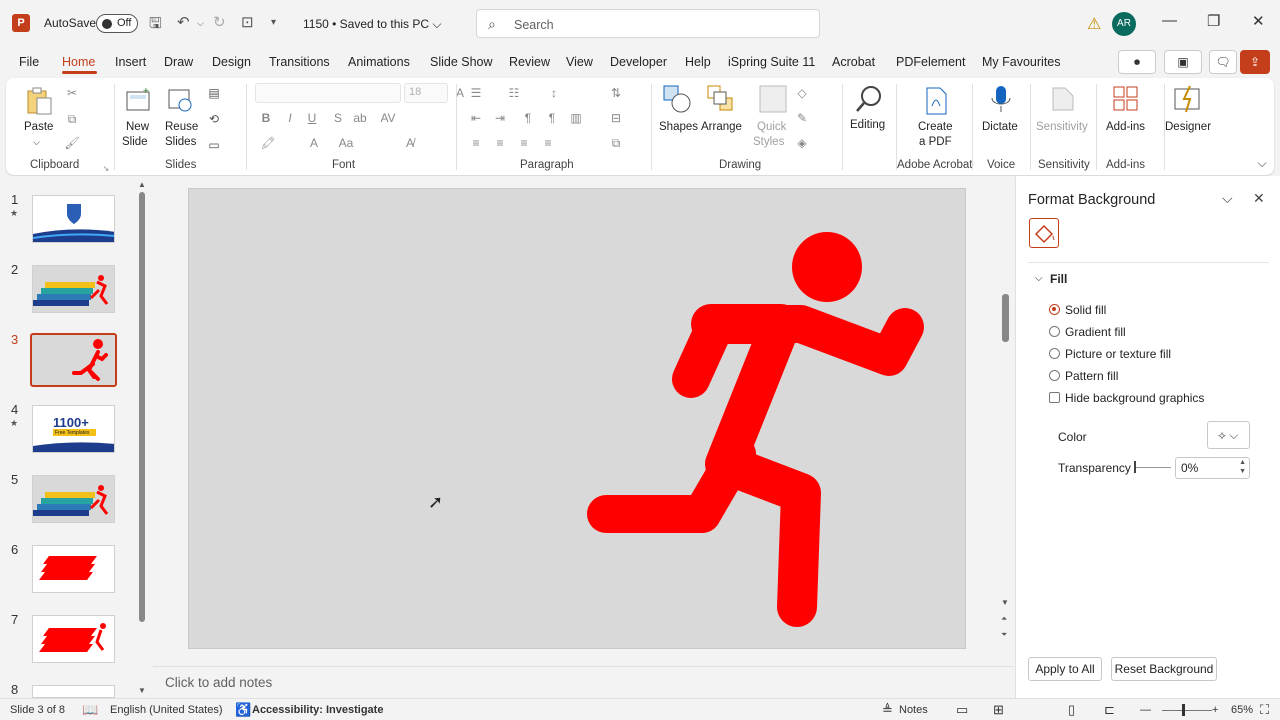 This screenshot has height=720, width=1280. What do you see at coordinates (29, 62) in the screenshot?
I see `tab-file: File` at bounding box center [29, 62].